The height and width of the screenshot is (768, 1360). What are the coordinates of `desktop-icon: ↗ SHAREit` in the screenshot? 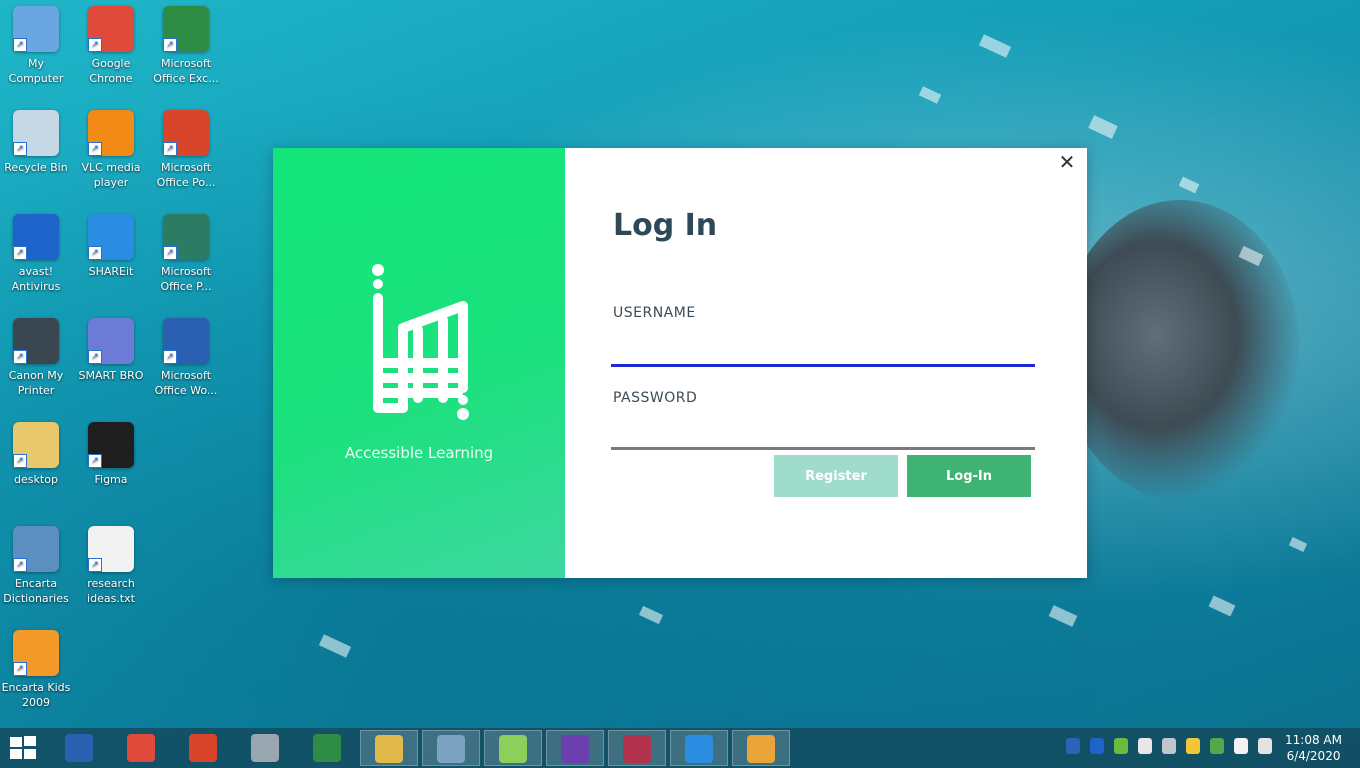 It's located at (111, 243).